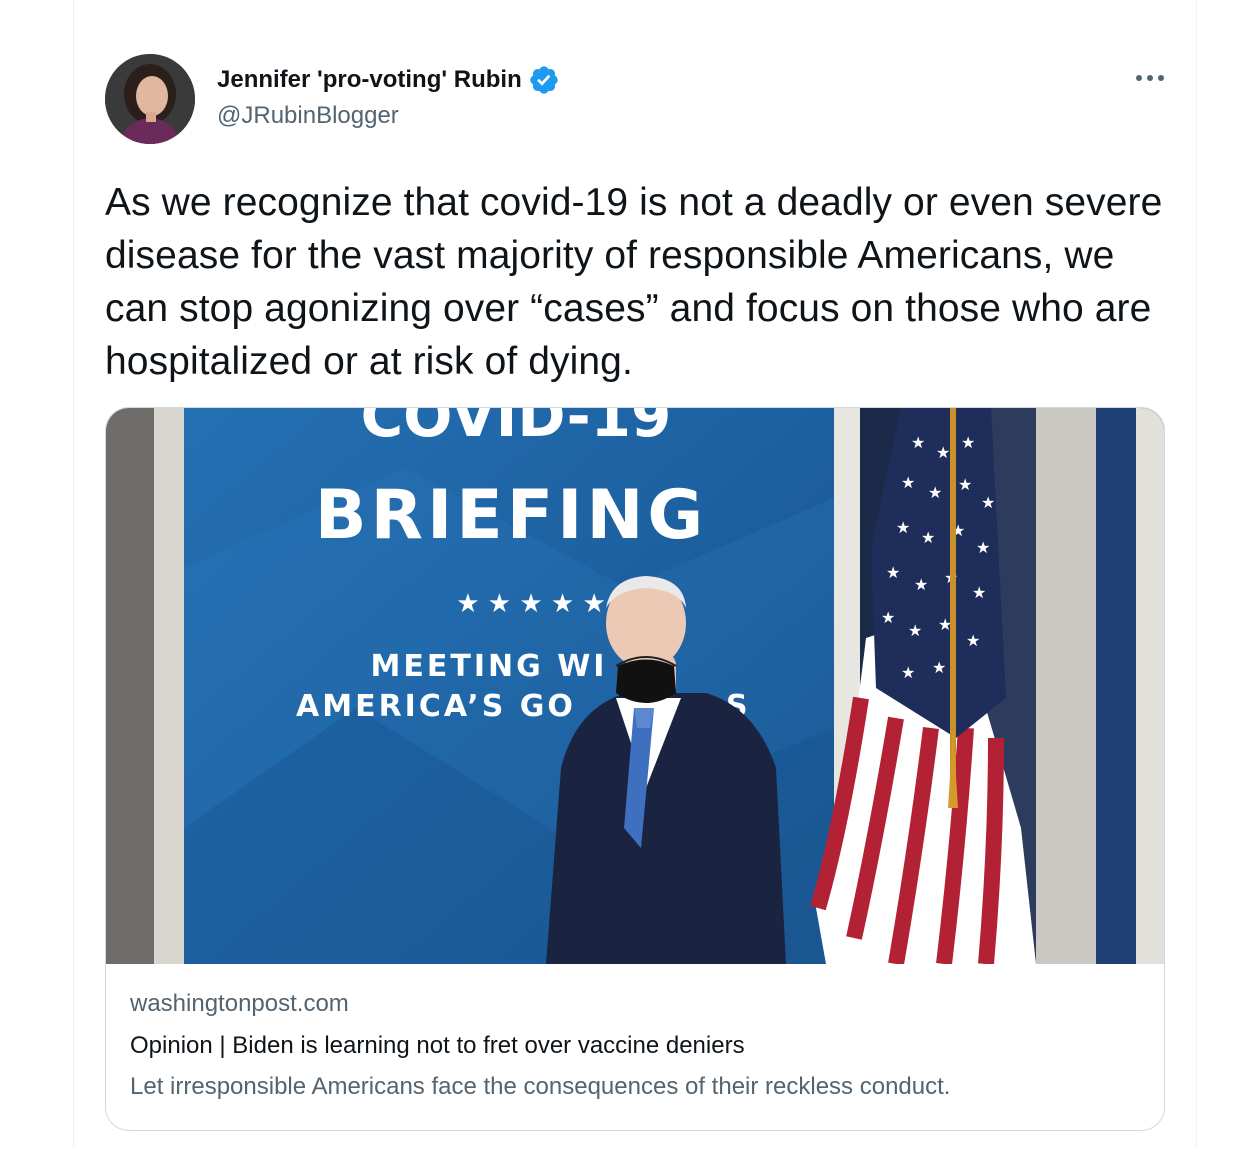  I want to click on card-domain: washingtonpost.com, so click(239, 1003).